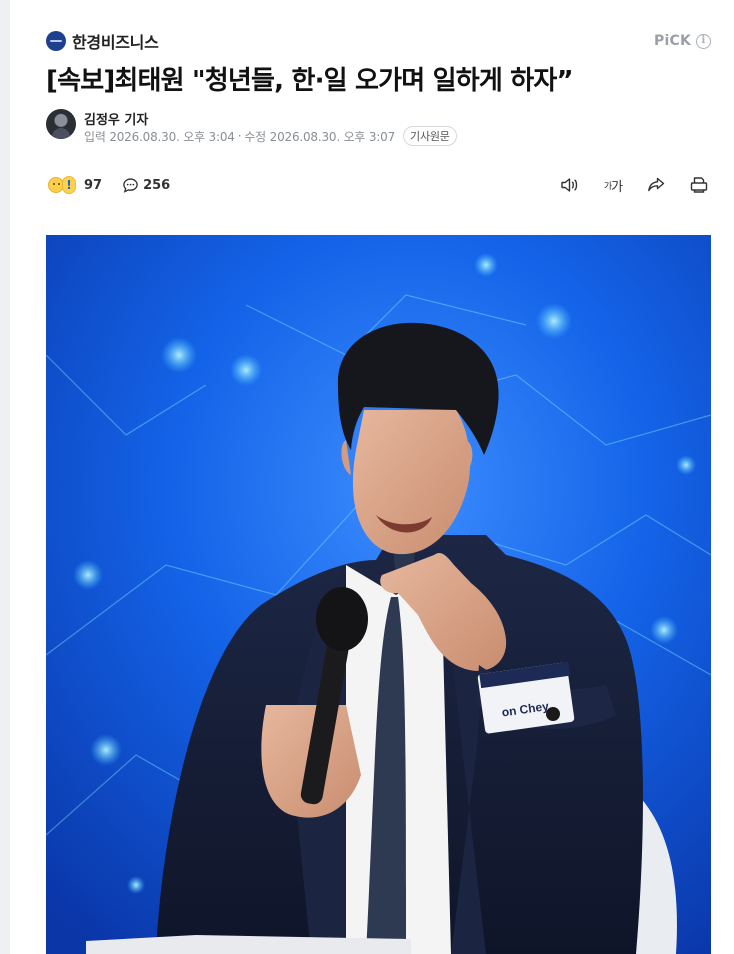  I want to click on exclamation-emoji-icon: !, so click(69, 185).